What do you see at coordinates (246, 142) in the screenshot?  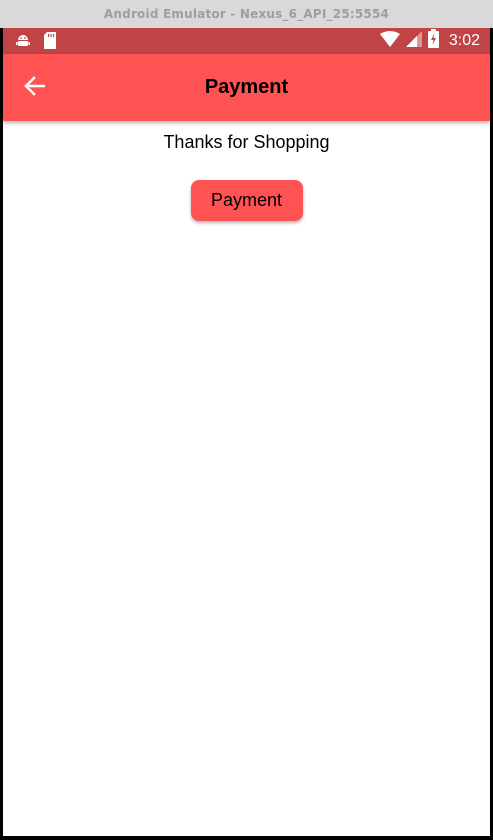 I see `thanks-message: Thanks for Shopping` at bounding box center [246, 142].